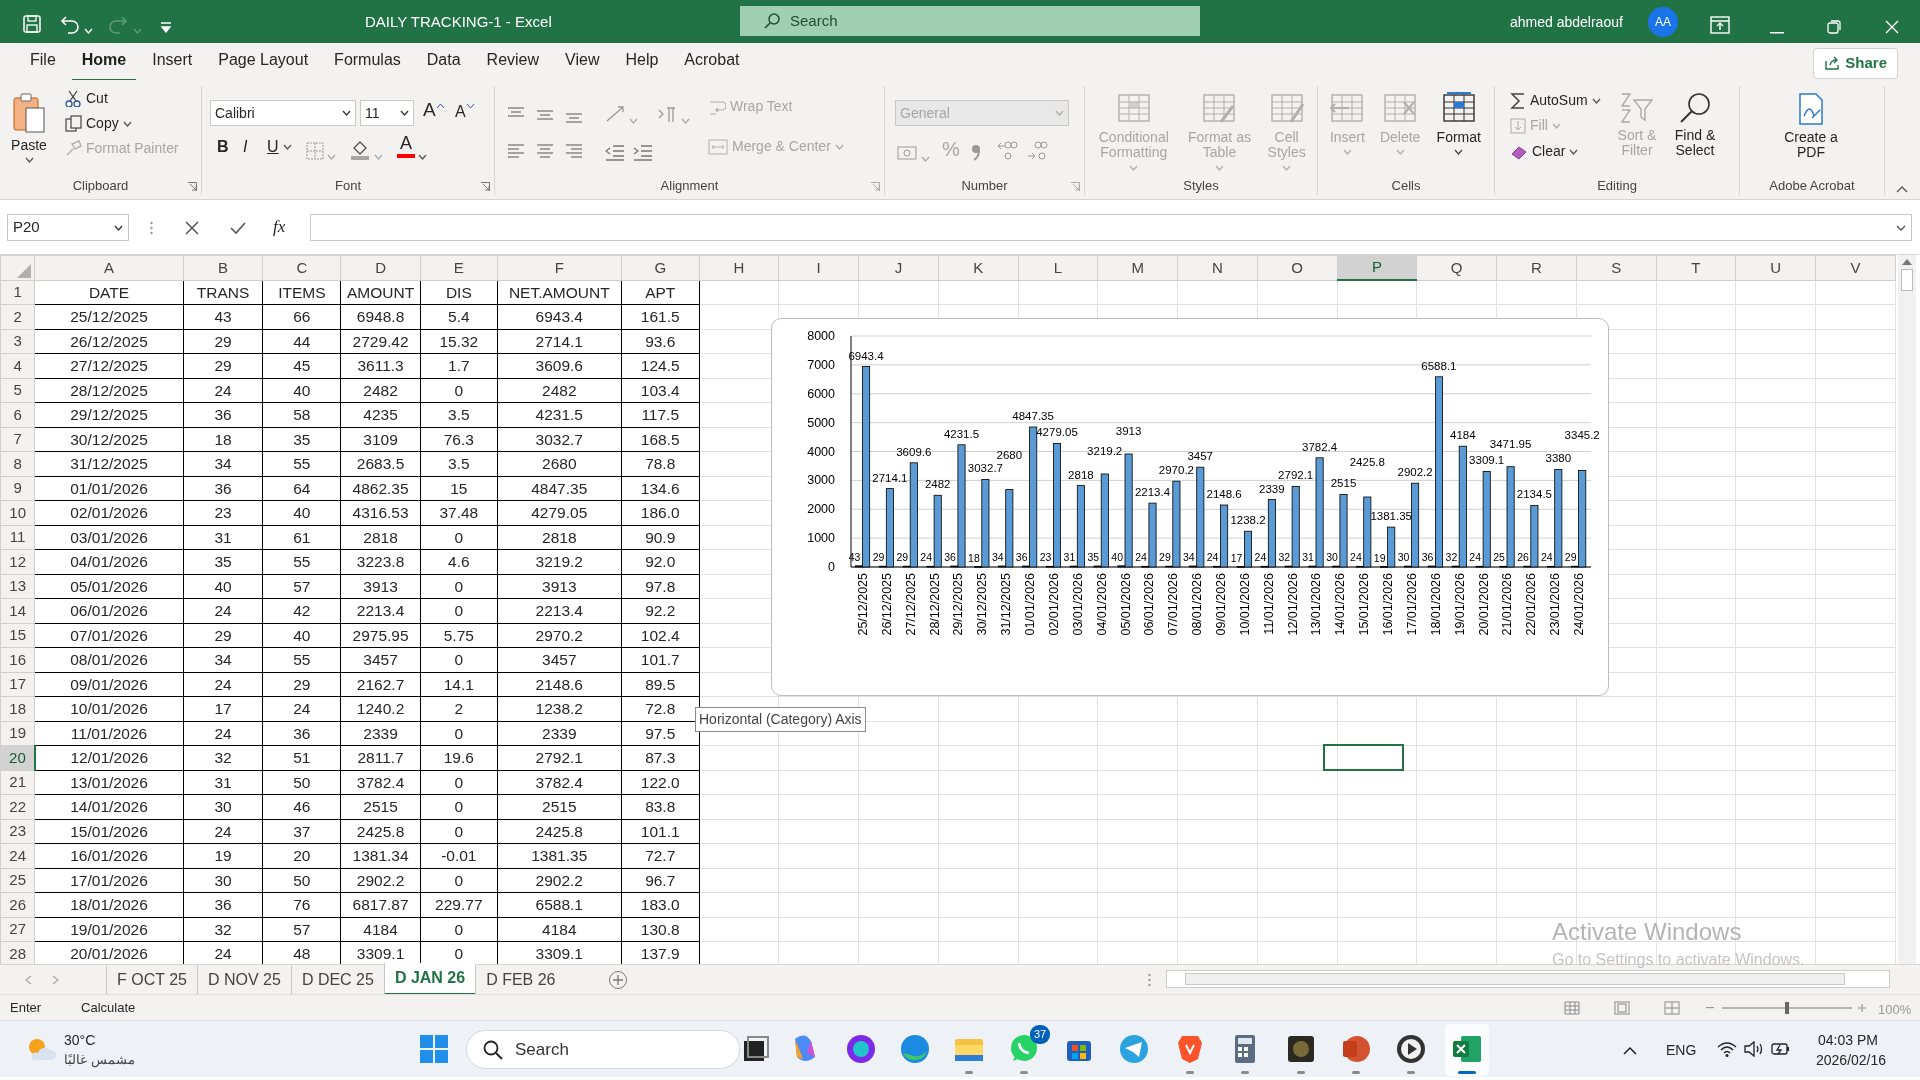 The width and height of the screenshot is (1920, 1080). I want to click on row-header: 17, so click(17, 684).